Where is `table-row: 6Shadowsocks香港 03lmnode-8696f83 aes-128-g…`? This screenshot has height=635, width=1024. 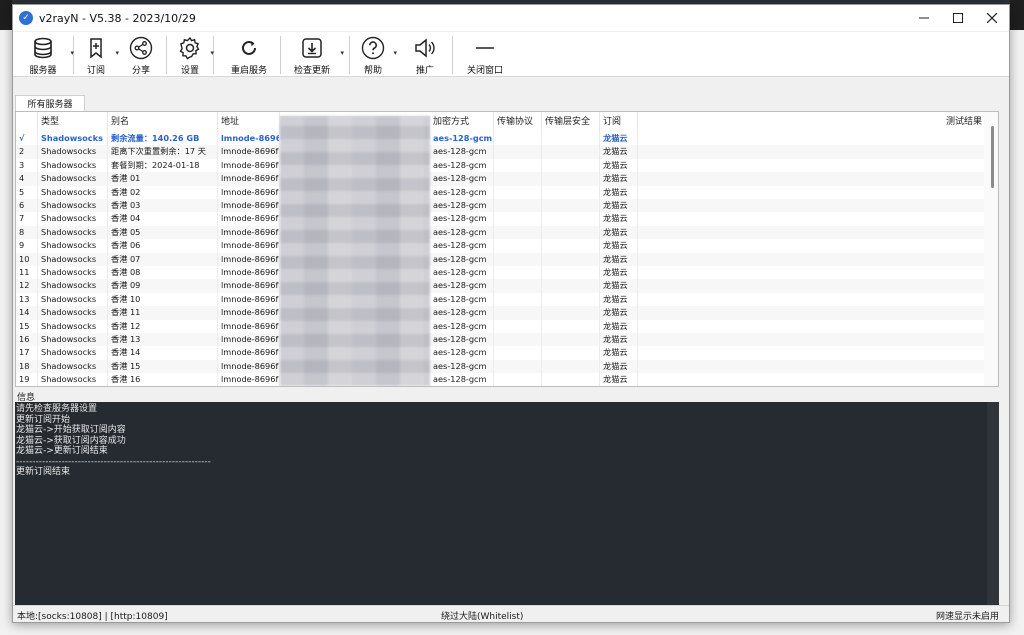
table-row: 6Shadowsocks香港 03lmnode-8696f83 aes-128-g… is located at coordinates (500, 206).